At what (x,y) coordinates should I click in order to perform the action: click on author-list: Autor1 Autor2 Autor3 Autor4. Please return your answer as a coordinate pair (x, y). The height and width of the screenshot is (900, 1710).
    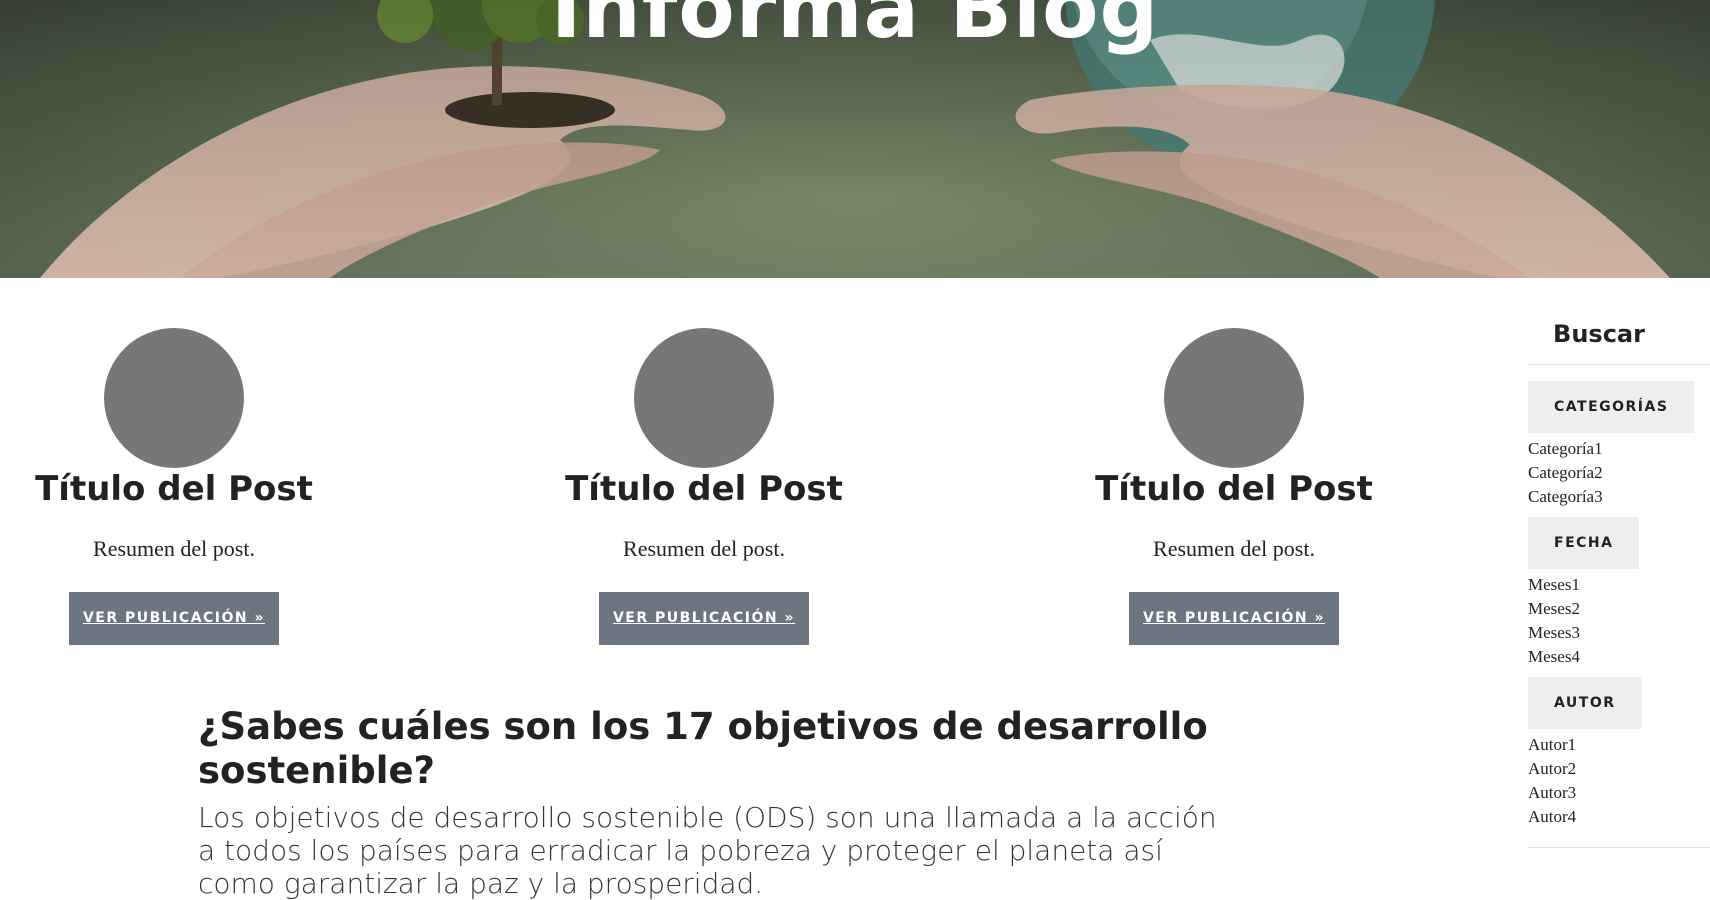
    Looking at the image, I should click on (1619, 781).